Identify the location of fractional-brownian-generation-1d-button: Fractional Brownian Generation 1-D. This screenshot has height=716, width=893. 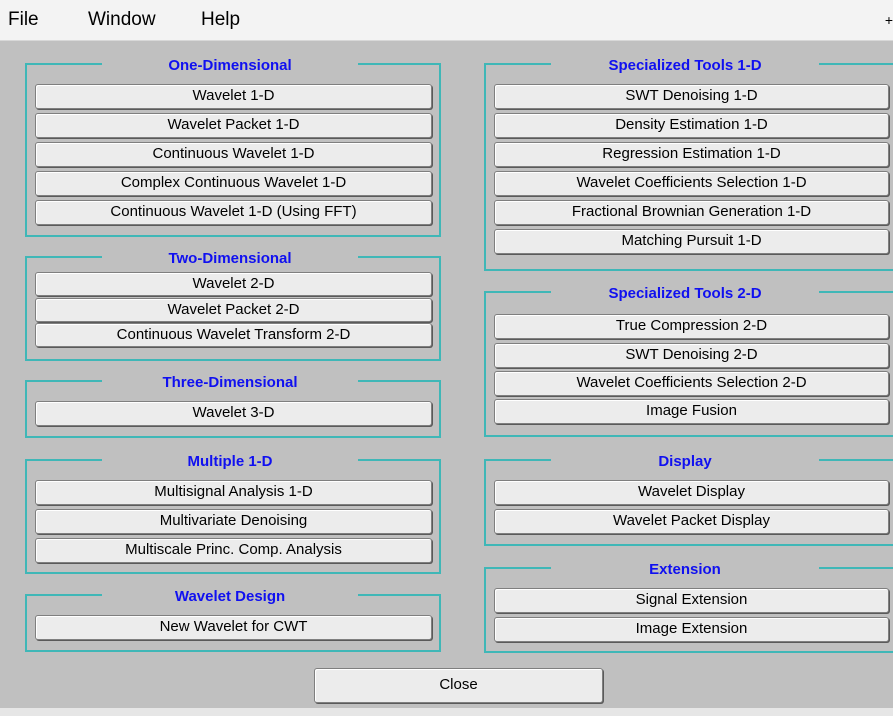
(691, 212).